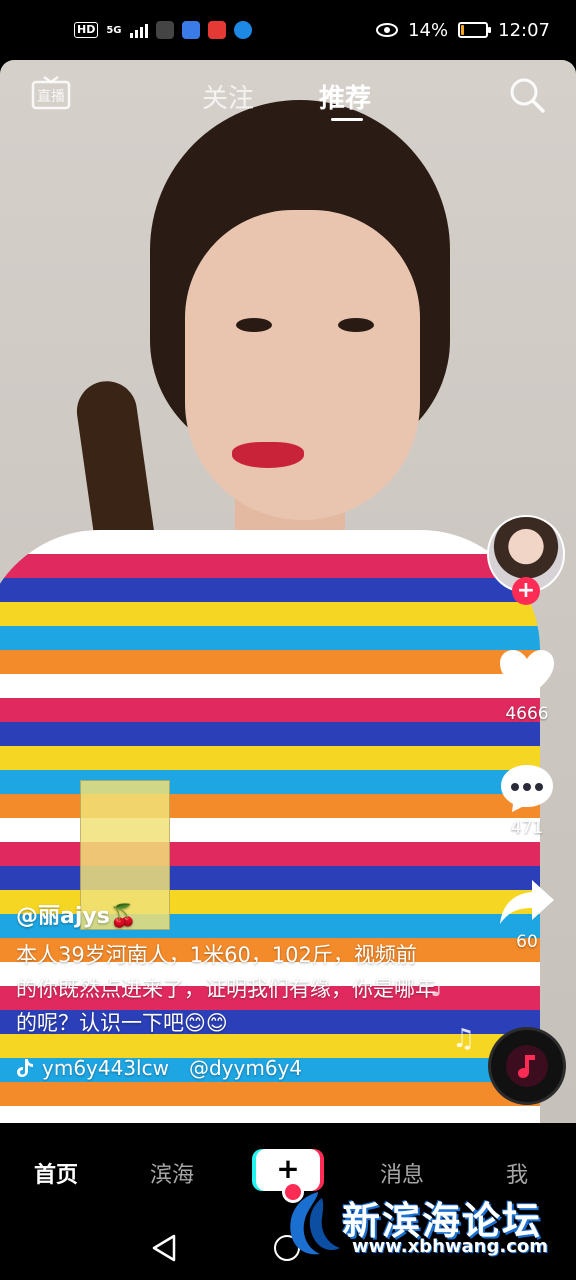 This screenshot has width=576, height=1280. What do you see at coordinates (268, 455) in the screenshot?
I see `video-subject-lips` at bounding box center [268, 455].